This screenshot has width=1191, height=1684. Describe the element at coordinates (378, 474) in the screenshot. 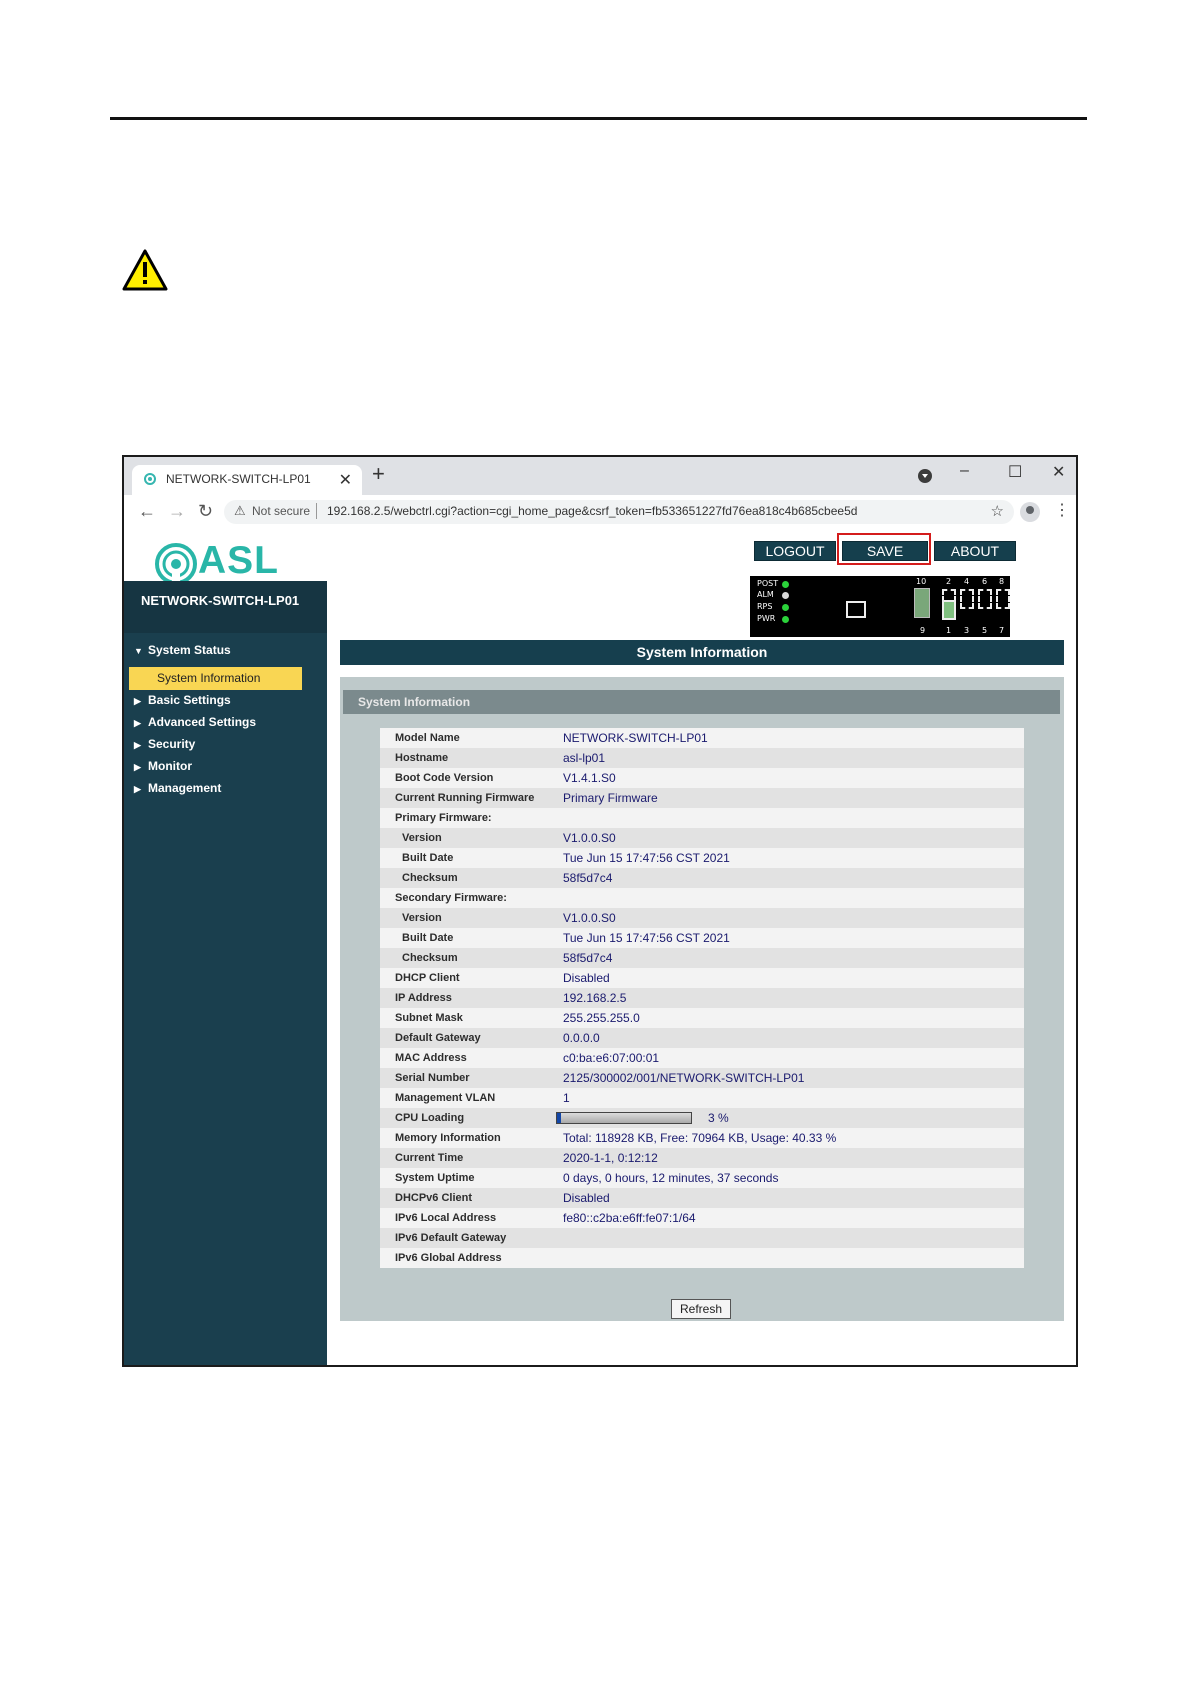

I see `new-tab-icon: +` at that location.